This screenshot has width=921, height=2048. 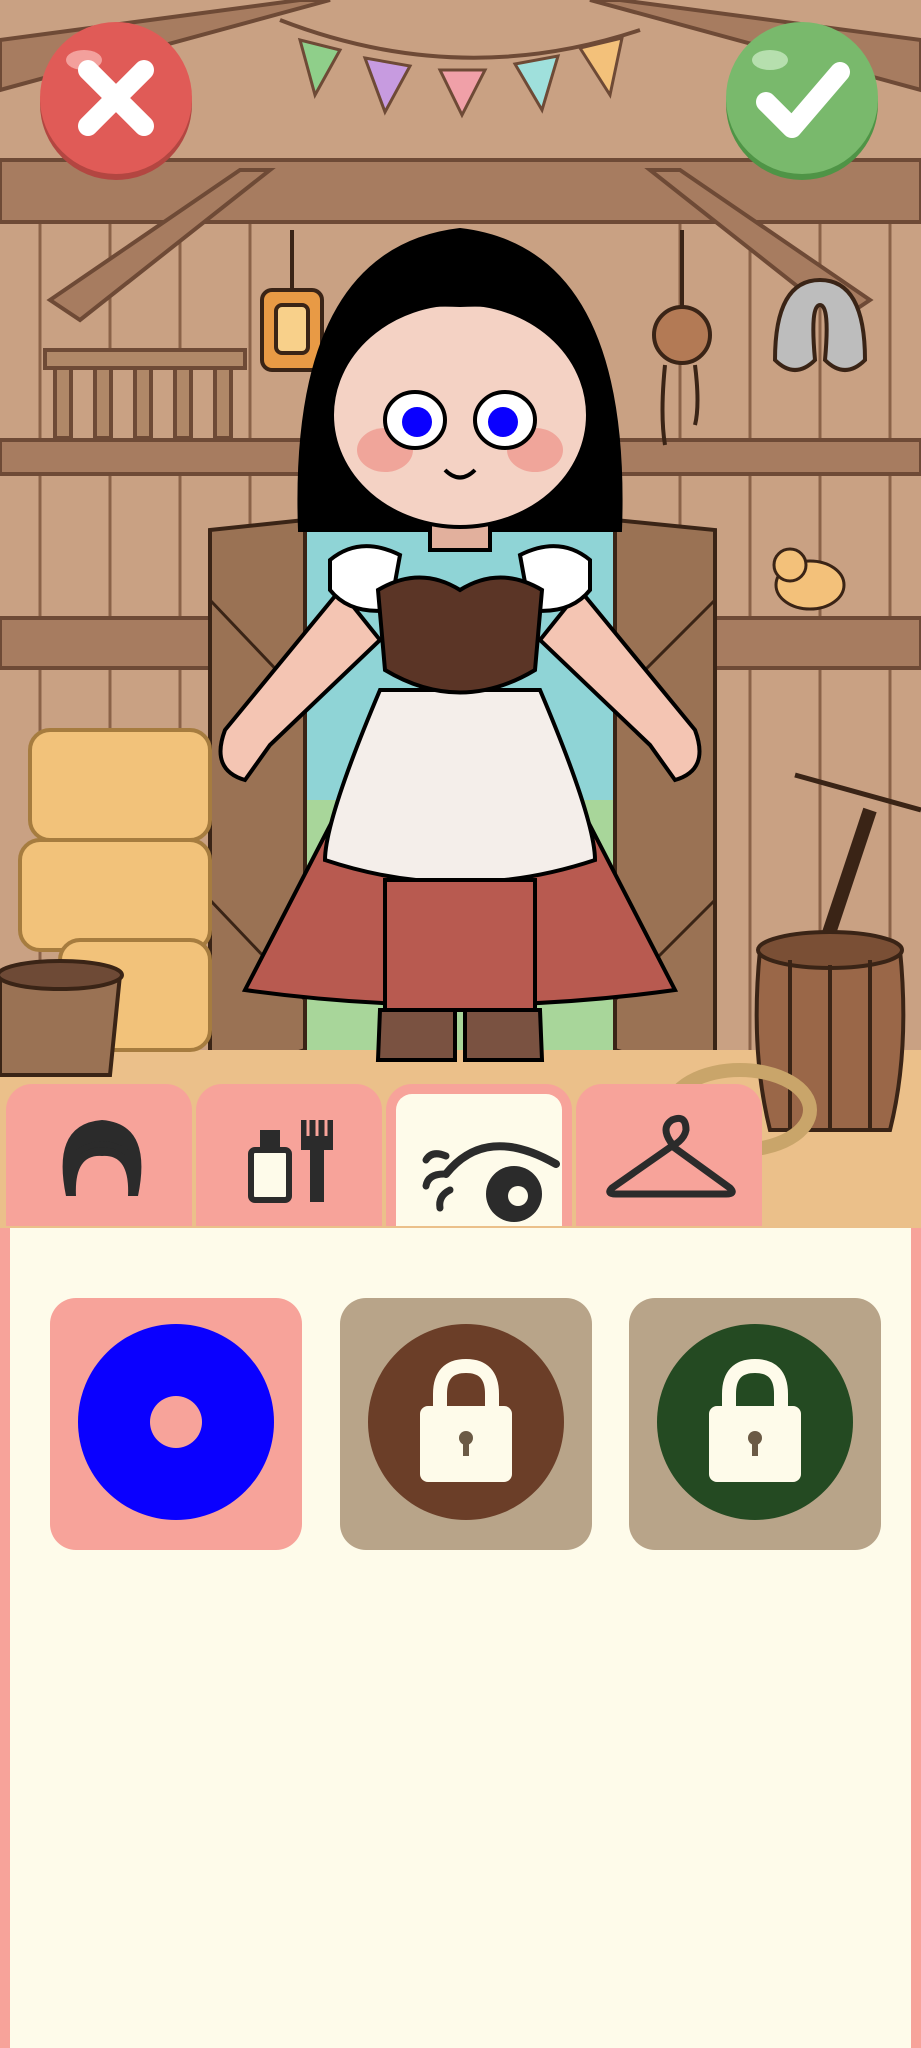 I want to click on tab-makeup, so click(x=289, y=1155).